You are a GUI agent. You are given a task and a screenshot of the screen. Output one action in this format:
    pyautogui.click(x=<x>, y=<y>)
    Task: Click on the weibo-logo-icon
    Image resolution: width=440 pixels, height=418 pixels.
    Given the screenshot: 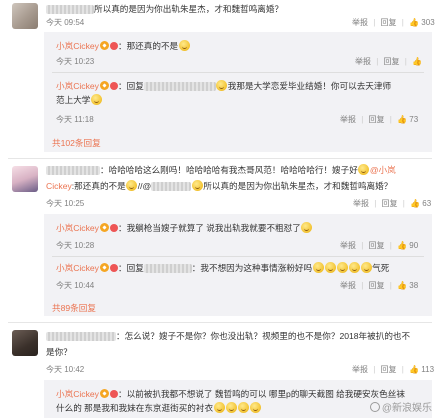 What is the action you would take?
    pyautogui.click(x=374, y=407)
    